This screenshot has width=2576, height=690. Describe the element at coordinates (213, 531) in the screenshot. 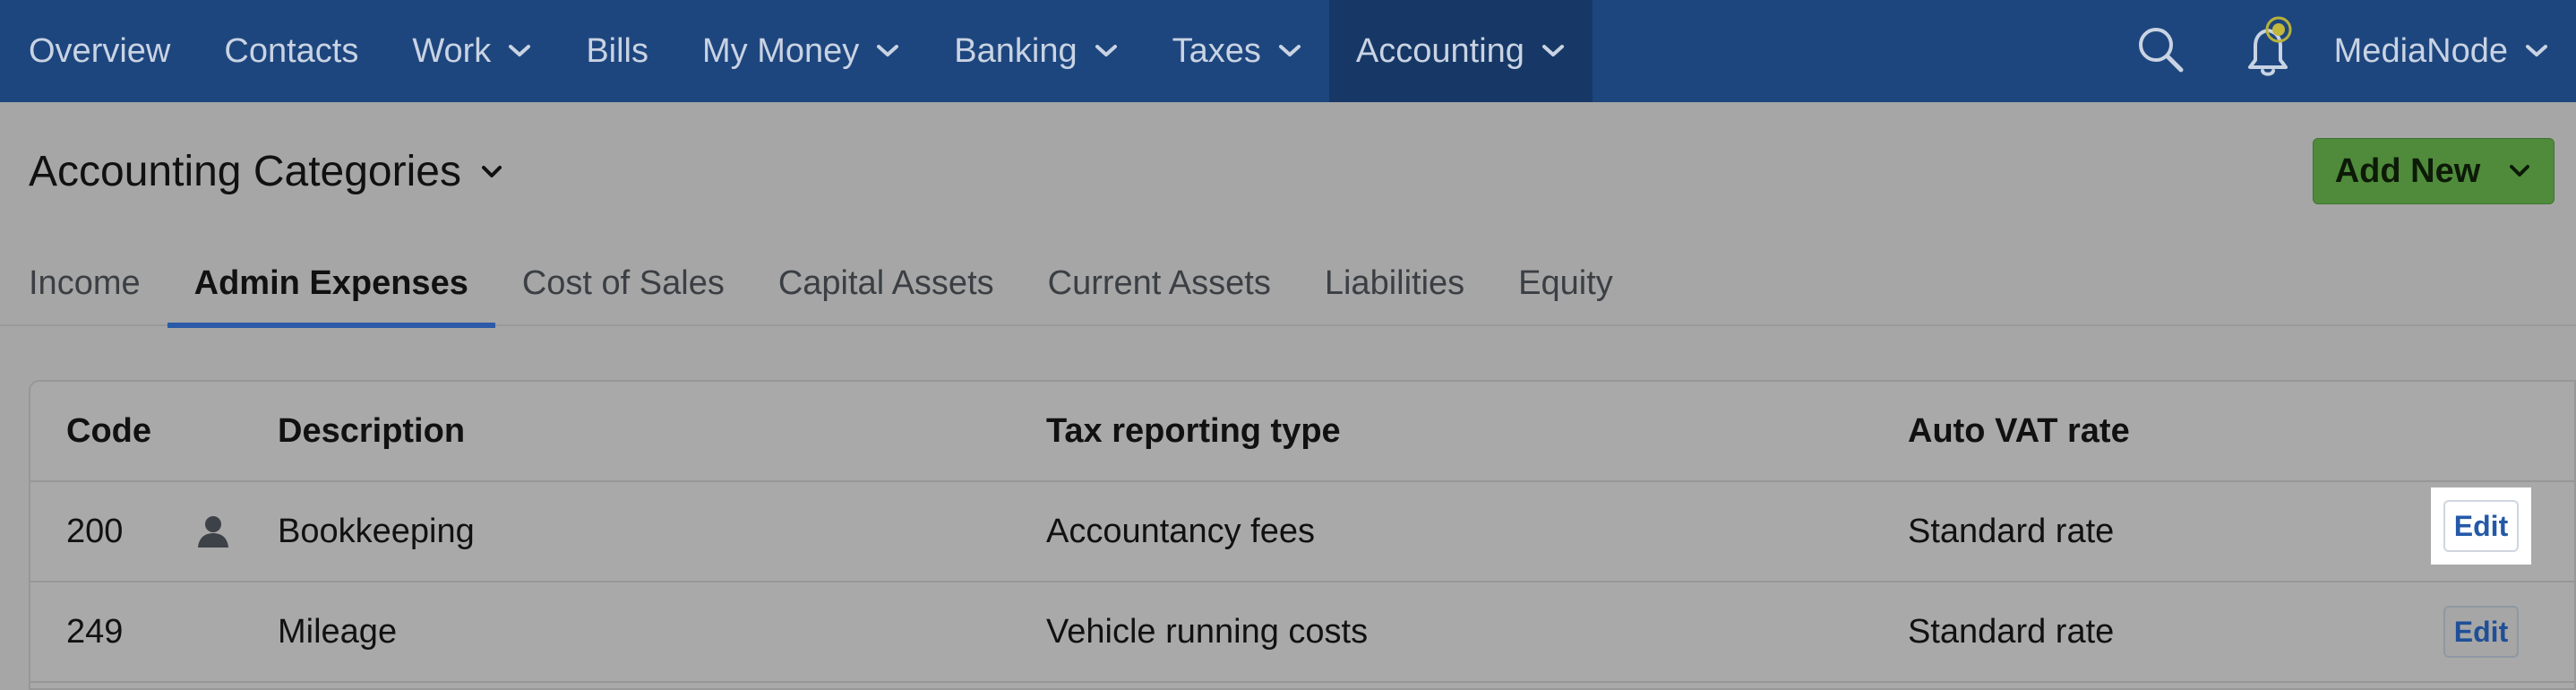

I see `user-icon` at that location.